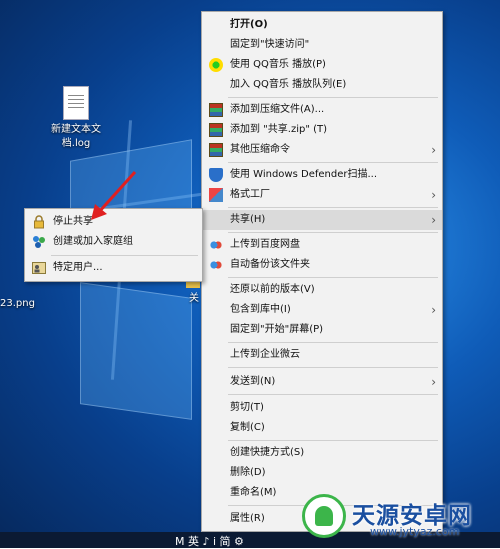 Image resolution: width=500 pixels, height=549 pixels. What do you see at coordinates (322, 330) in the screenshot?
I see `menu-pin-start: 固定到"开始"屏幕(P)` at bounding box center [322, 330].